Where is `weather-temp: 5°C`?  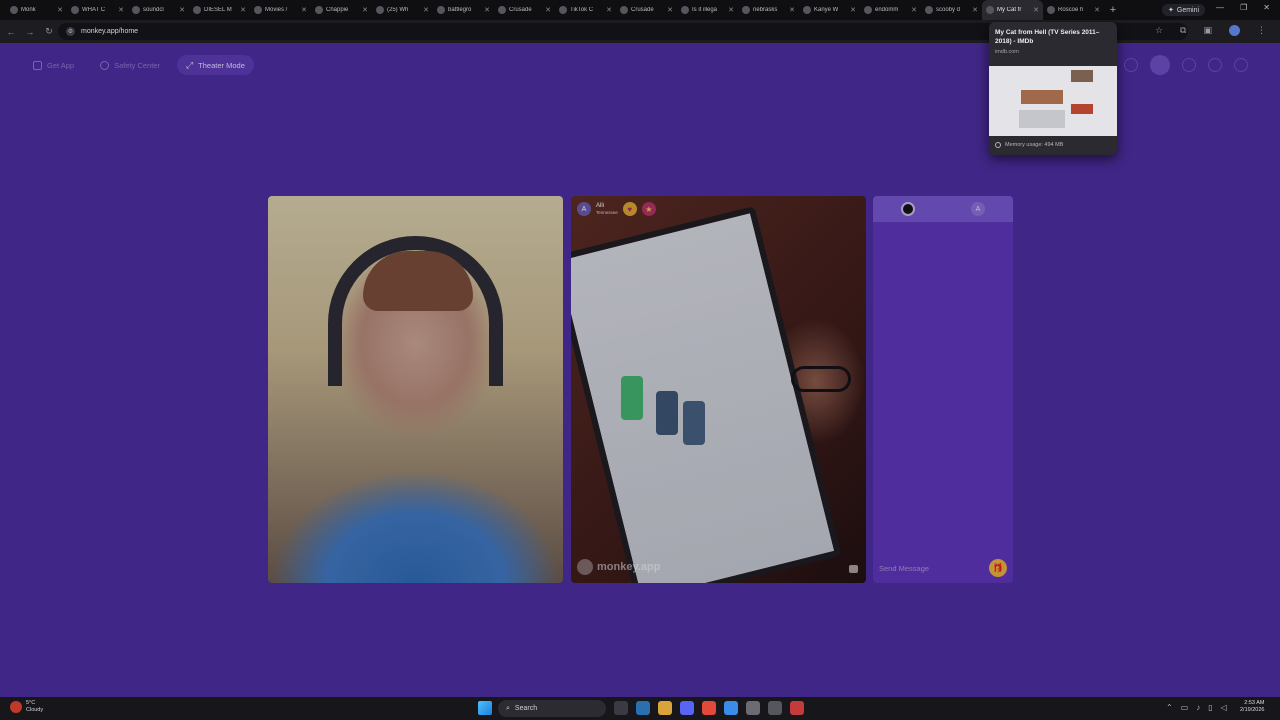 weather-temp: 5°C is located at coordinates (31, 703).